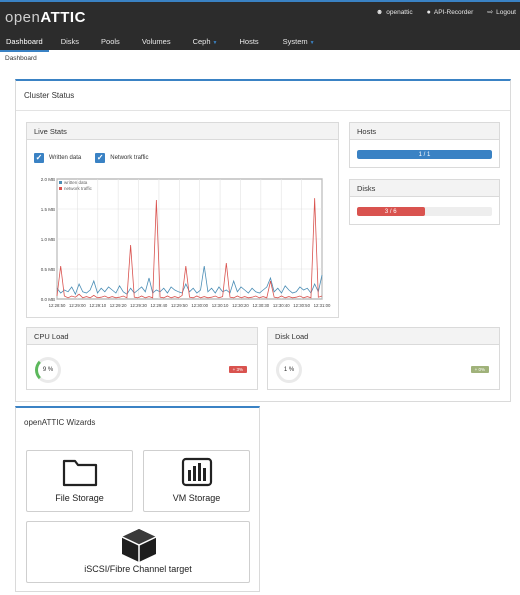 The image size is (520, 595). Describe the element at coordinates (506, 12) in the screenshot. I see `logout-label: Logout` at that location.